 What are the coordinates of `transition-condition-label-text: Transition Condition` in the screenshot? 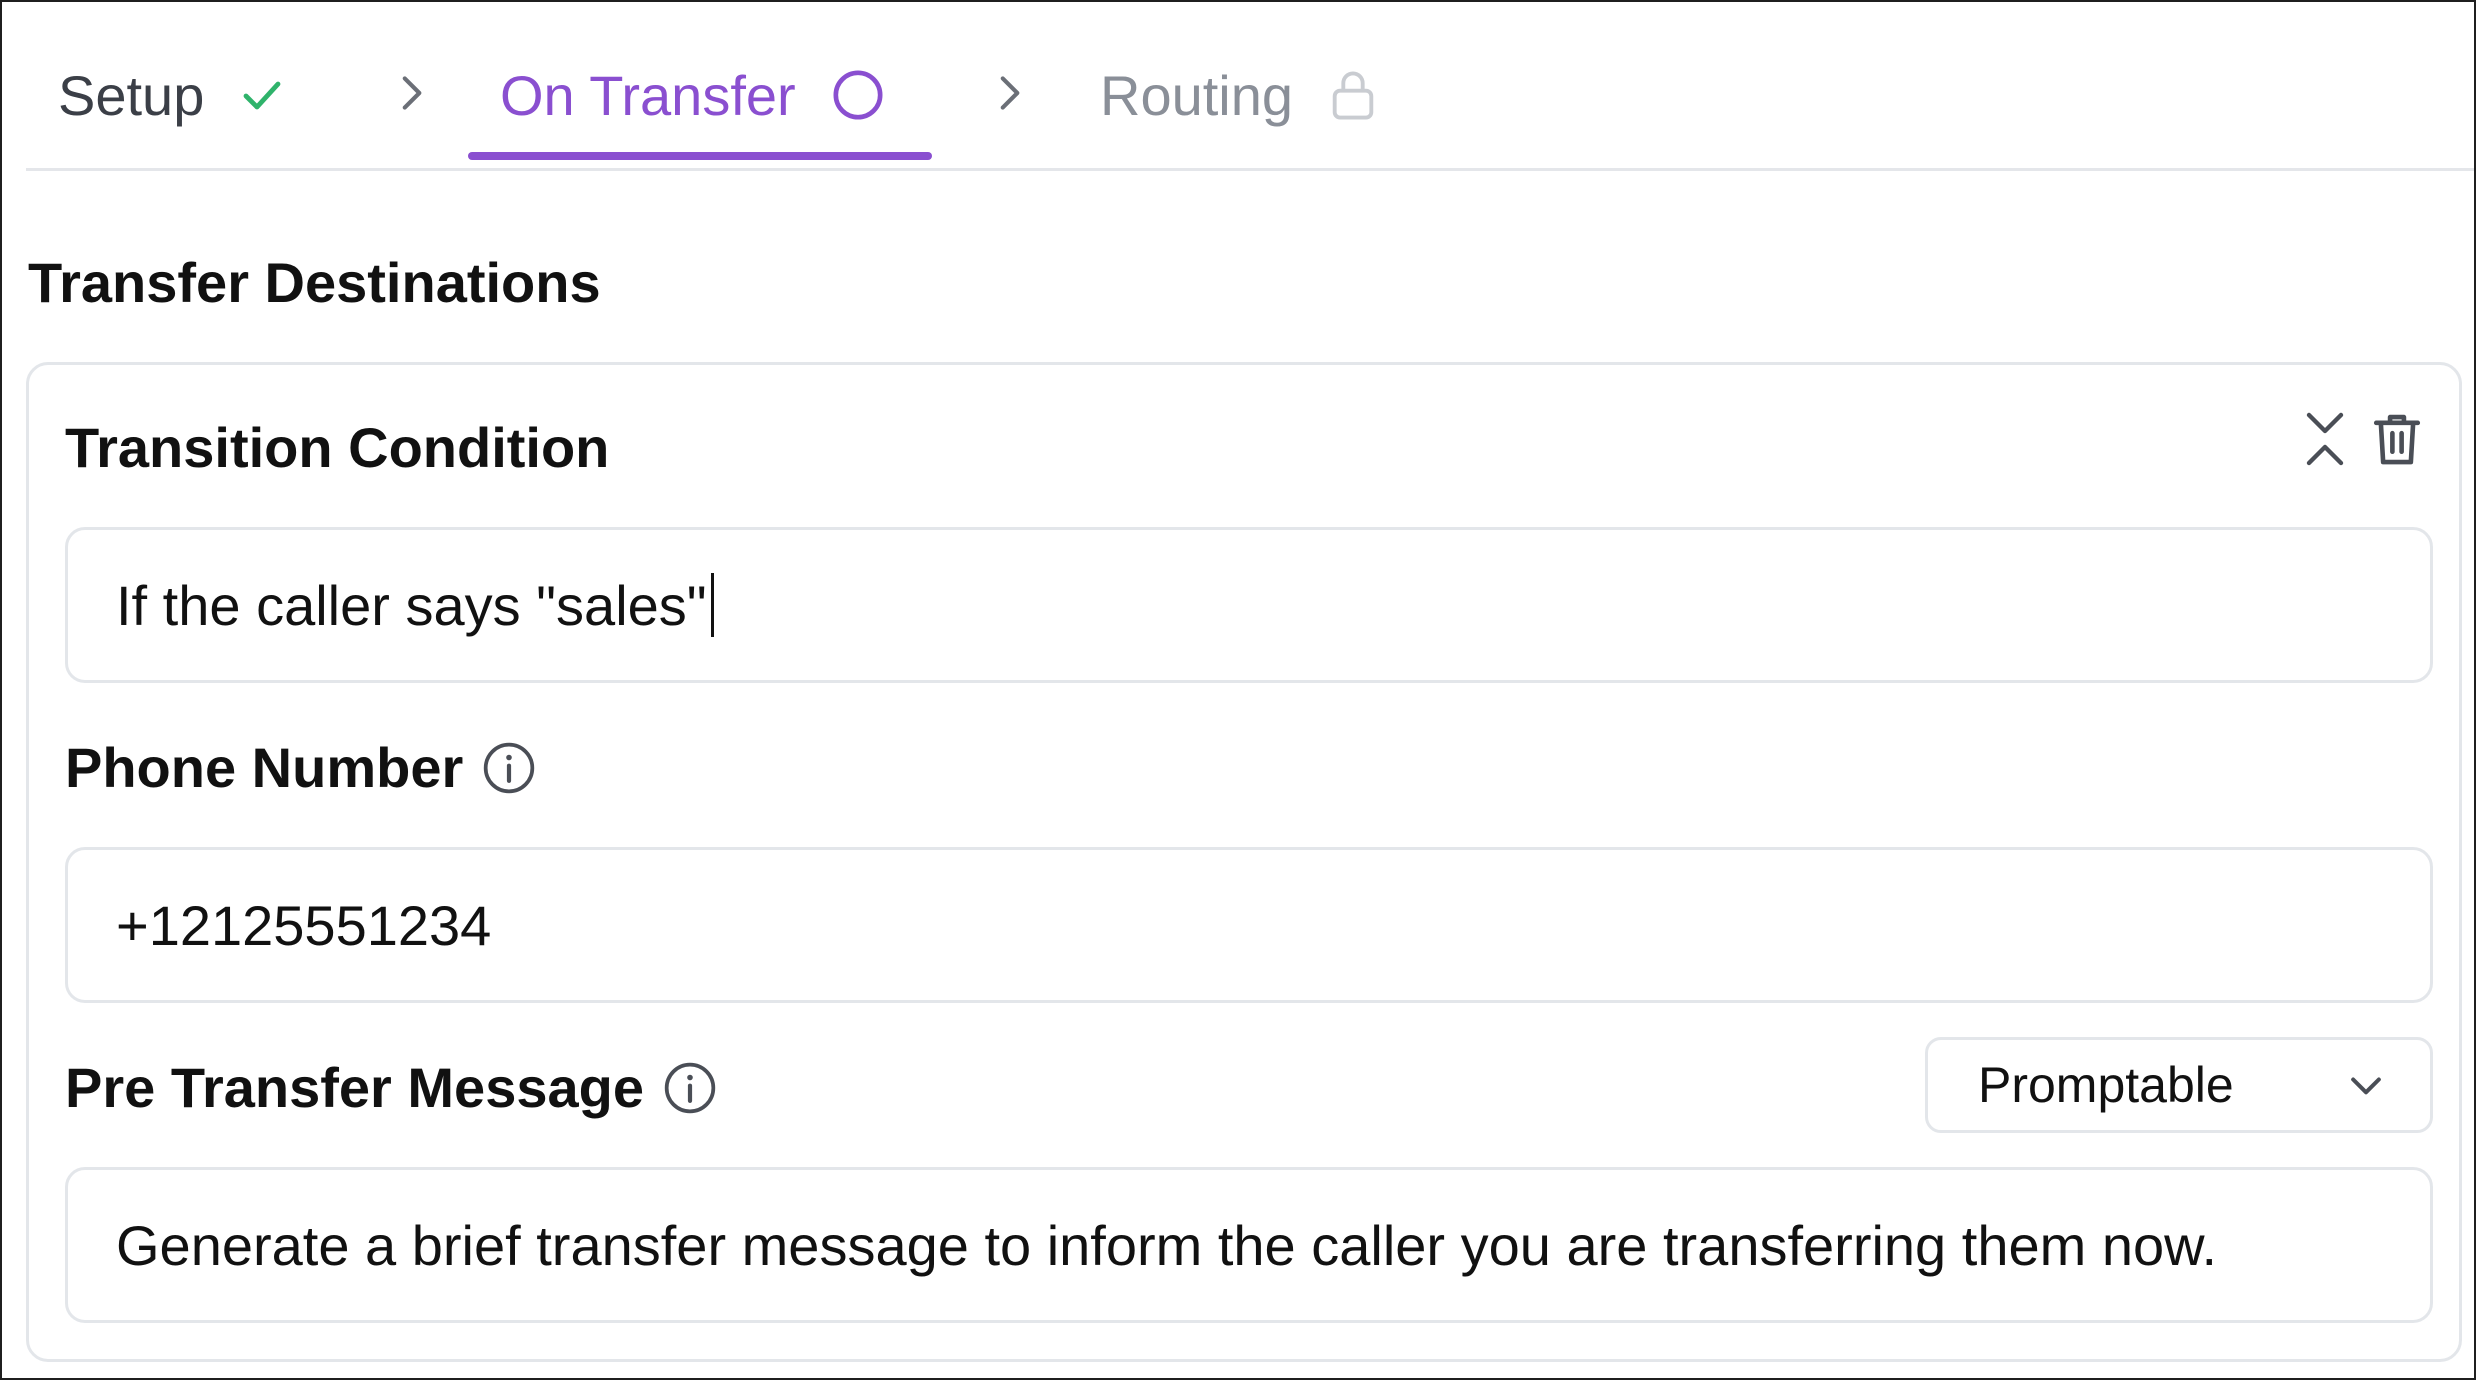 It's located at (337, 447).